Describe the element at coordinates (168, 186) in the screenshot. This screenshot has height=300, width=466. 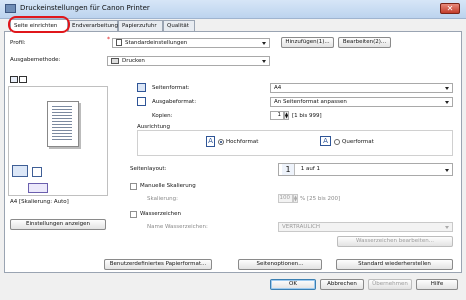
I see `manual-scaling-label: Manuelle Skalierung` at that location.